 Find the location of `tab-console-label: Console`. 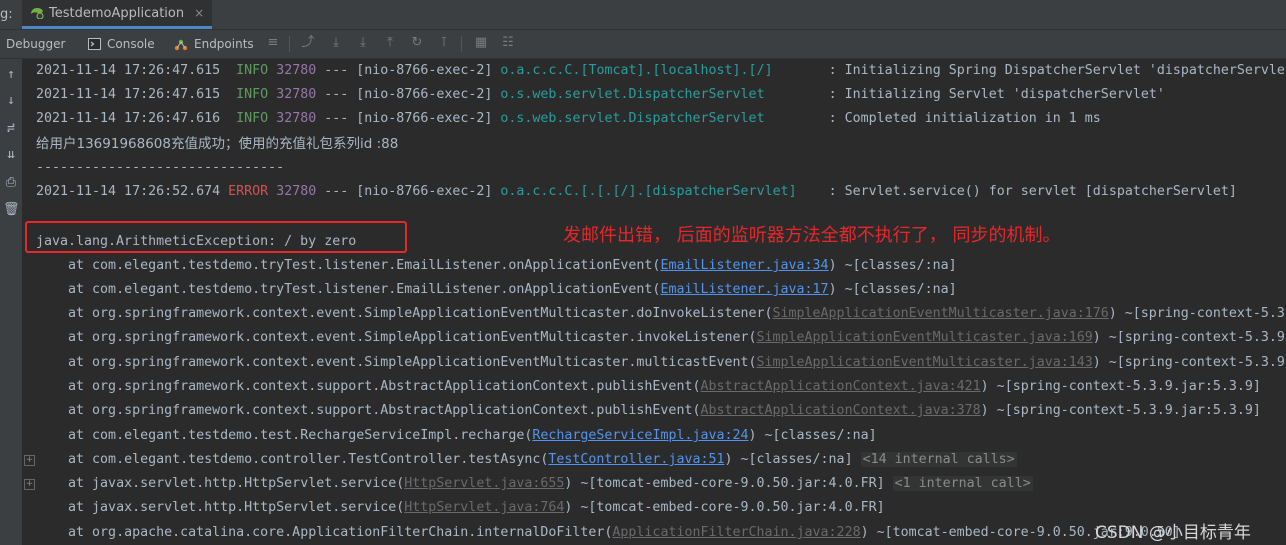

tab-console-label: Console is located at coordinates (131, 44).